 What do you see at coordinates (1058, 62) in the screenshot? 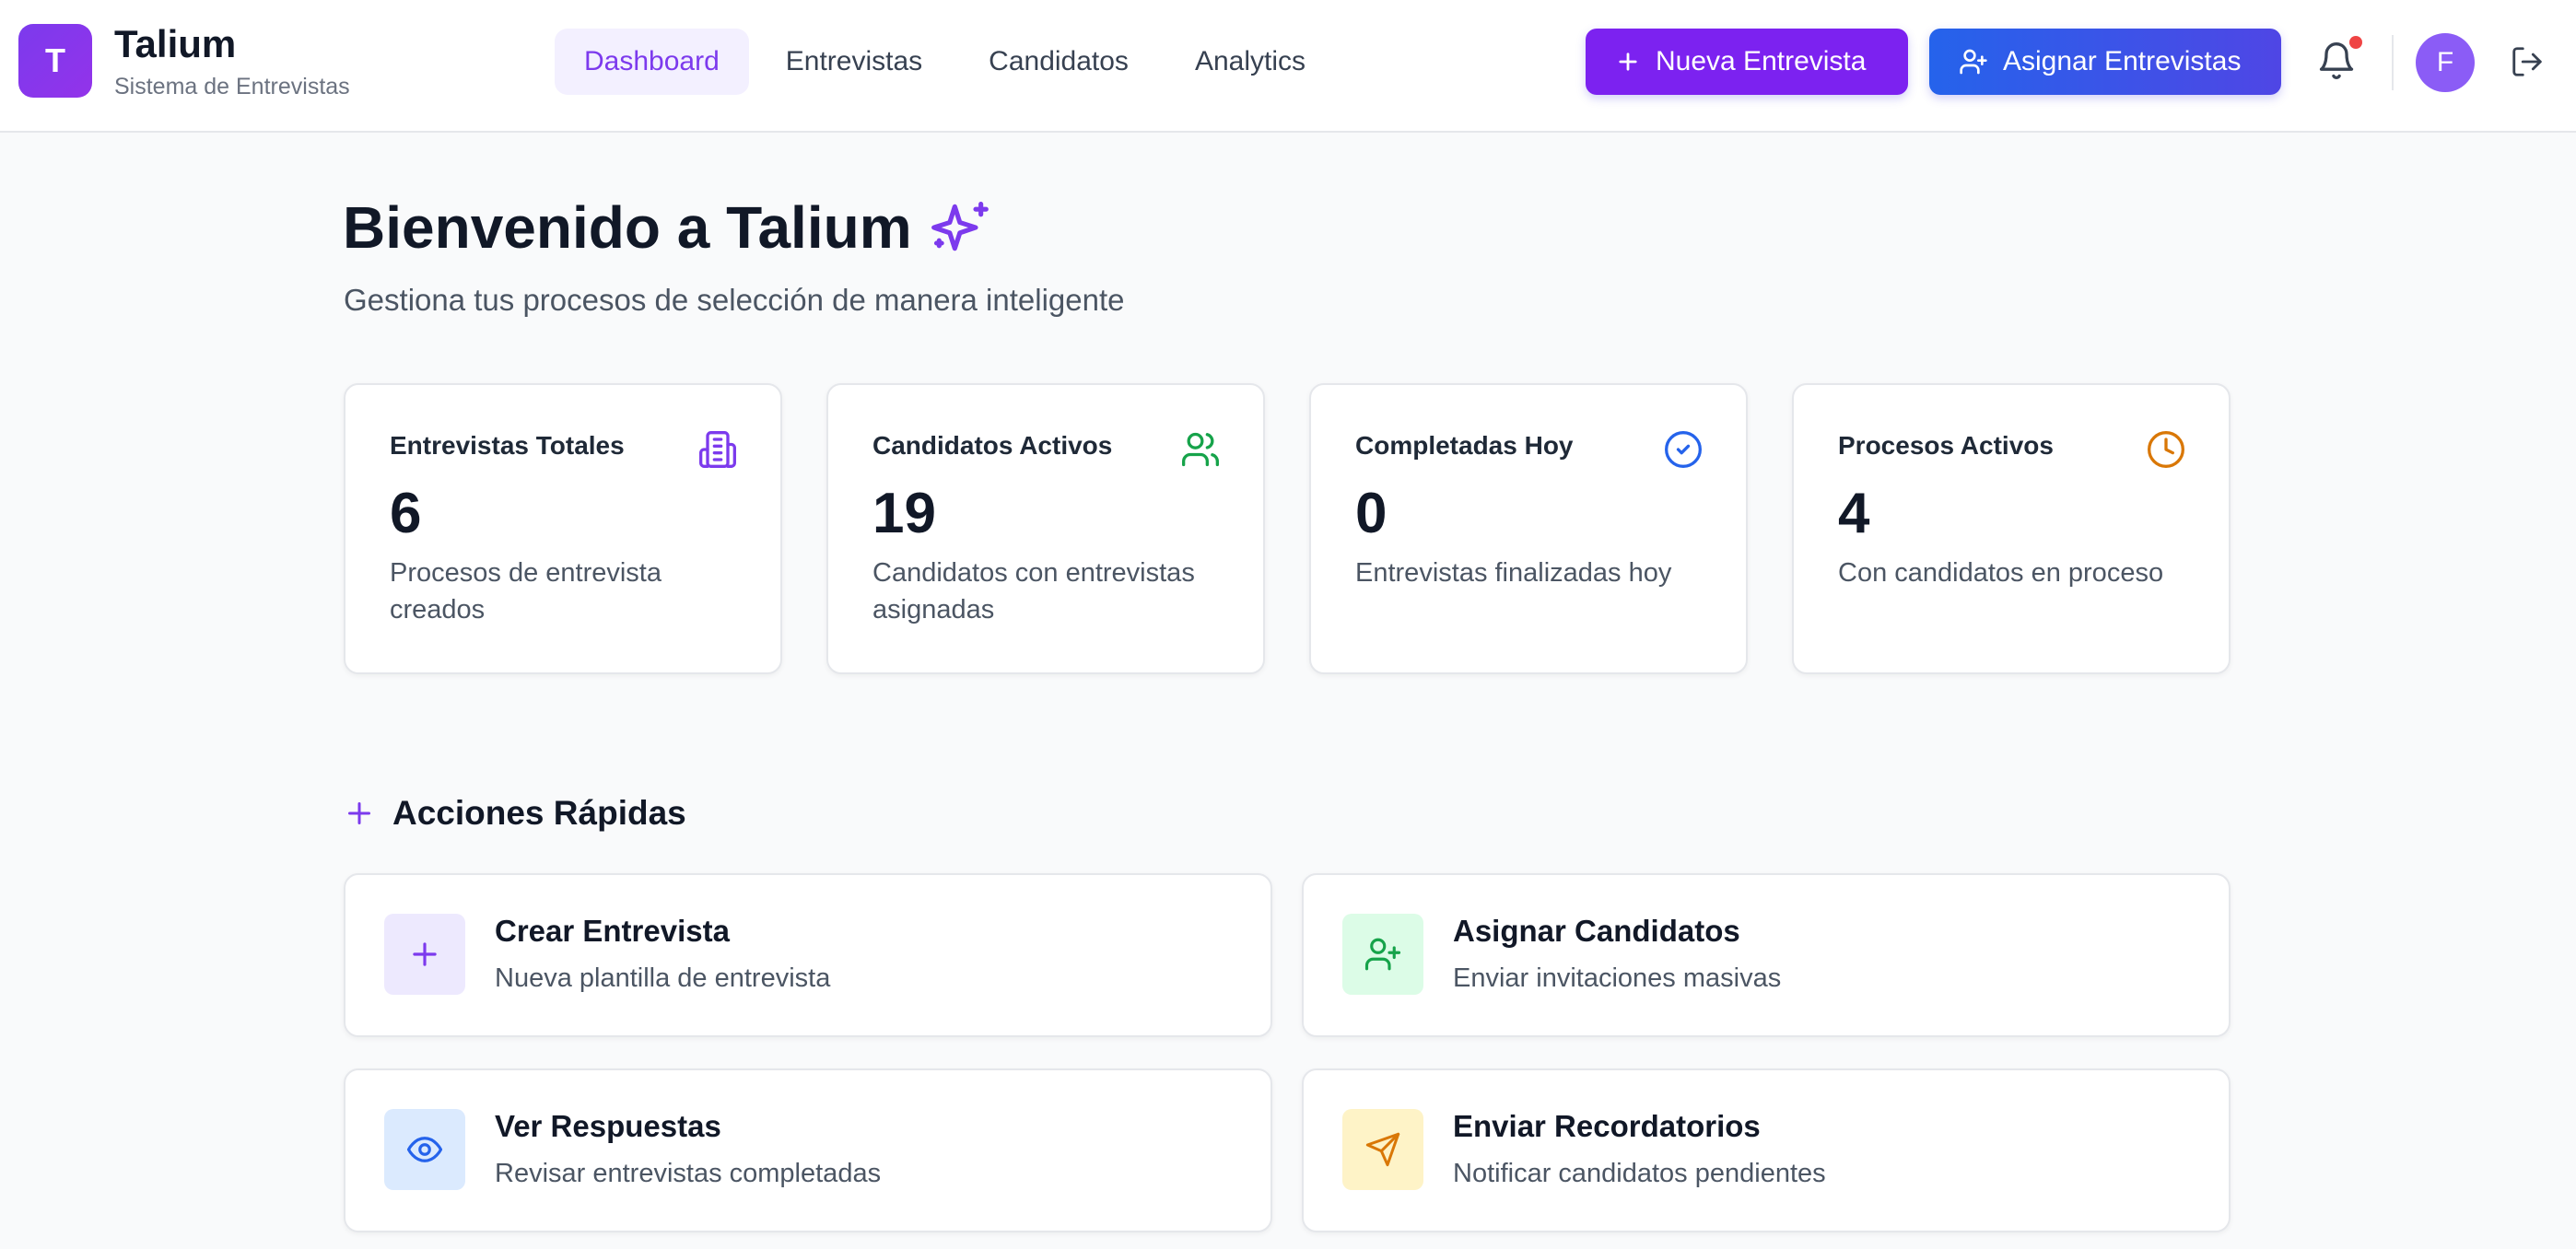
I see `nav-item-candidatos: Candidatos` at bounding box center [1058, 62].